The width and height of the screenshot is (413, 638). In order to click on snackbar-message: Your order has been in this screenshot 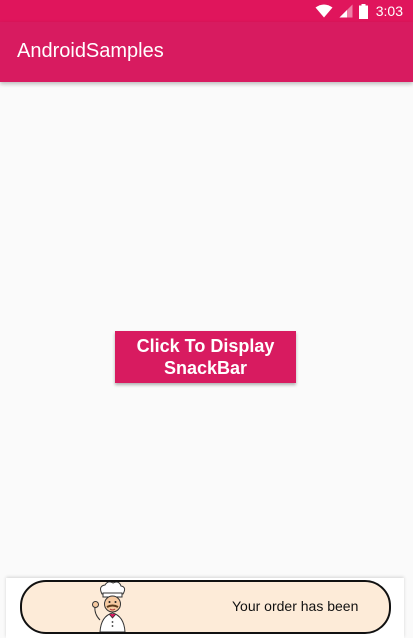, I will do `click(295, 606)`.